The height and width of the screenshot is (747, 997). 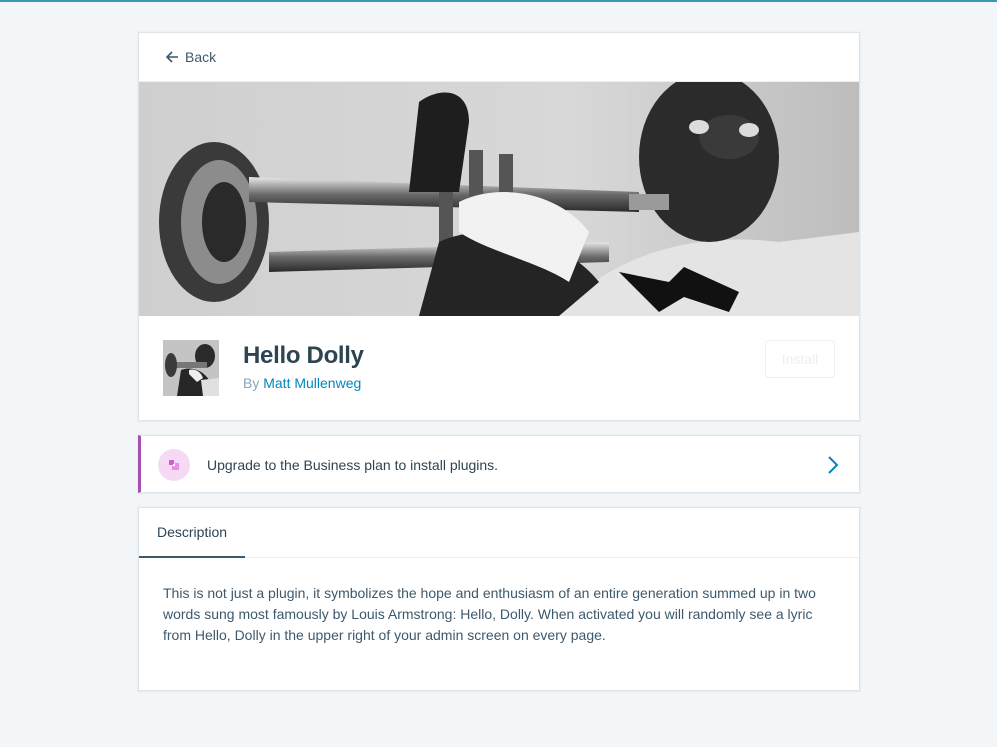 What do you see at coordinates (303, 355) in the screenshot?
I see `plugin-title: Hello Dolly` at bounding box center [303, 355].